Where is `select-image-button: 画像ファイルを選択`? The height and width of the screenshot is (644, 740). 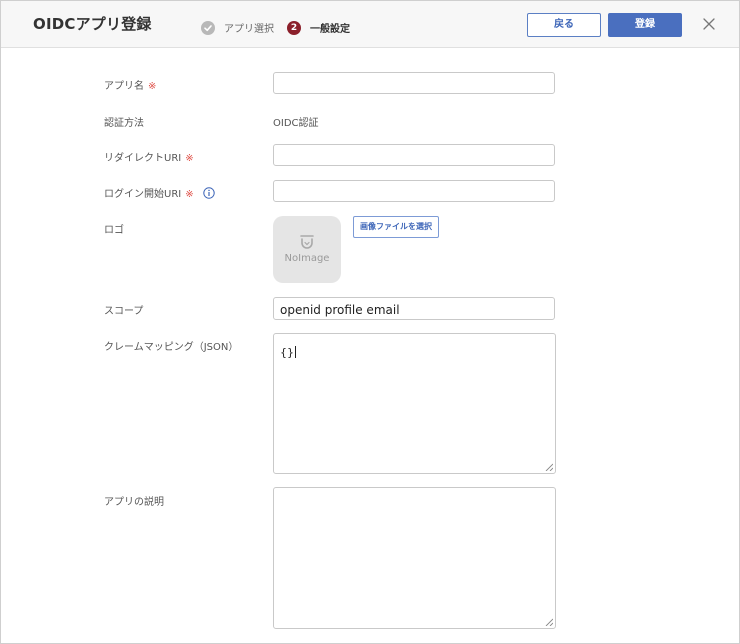
select-image-button: 画像ファイルを選択 is located at coordinates (396, 227).